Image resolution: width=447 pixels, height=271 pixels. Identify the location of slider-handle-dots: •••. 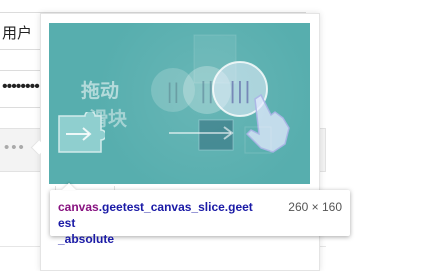
(15, 147).